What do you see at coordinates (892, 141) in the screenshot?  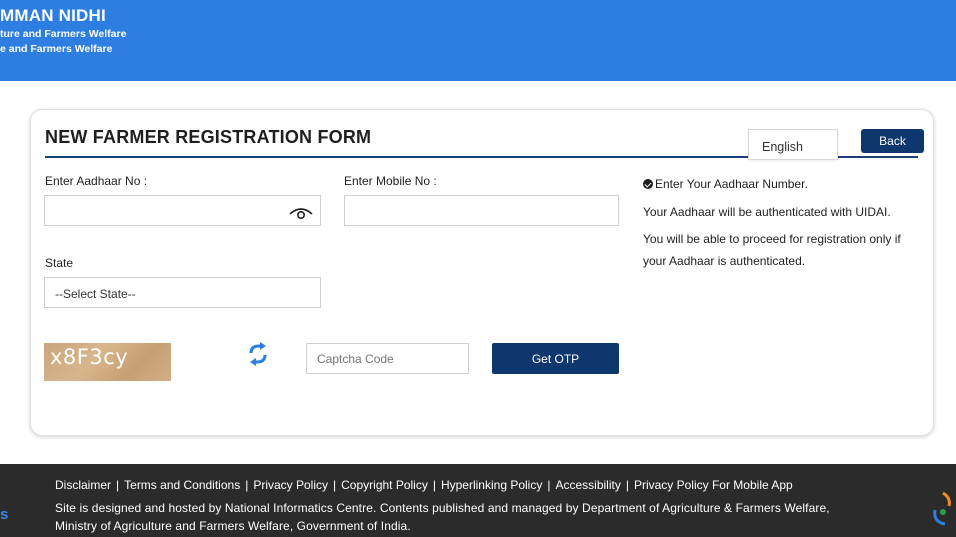 I see `back-button: Back` at bounding box center [892, 141].